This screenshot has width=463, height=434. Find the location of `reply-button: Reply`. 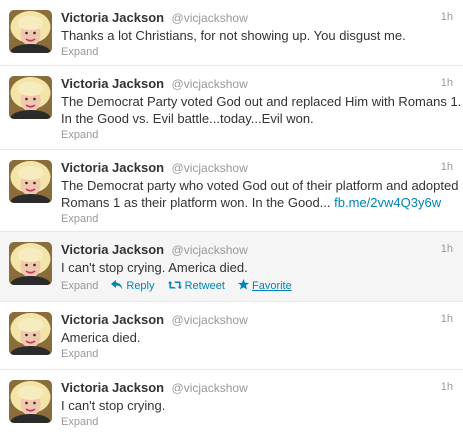

reply-button: Reply is located at coordinates (134, 286).